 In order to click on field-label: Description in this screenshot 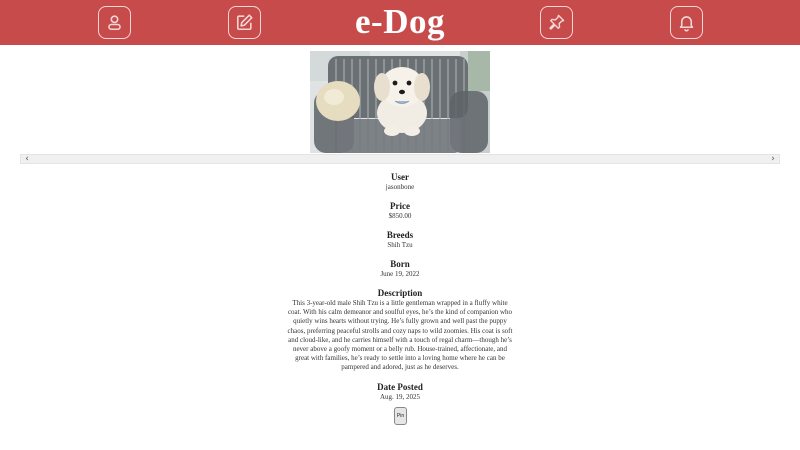, I will do `click(400, 293)`.